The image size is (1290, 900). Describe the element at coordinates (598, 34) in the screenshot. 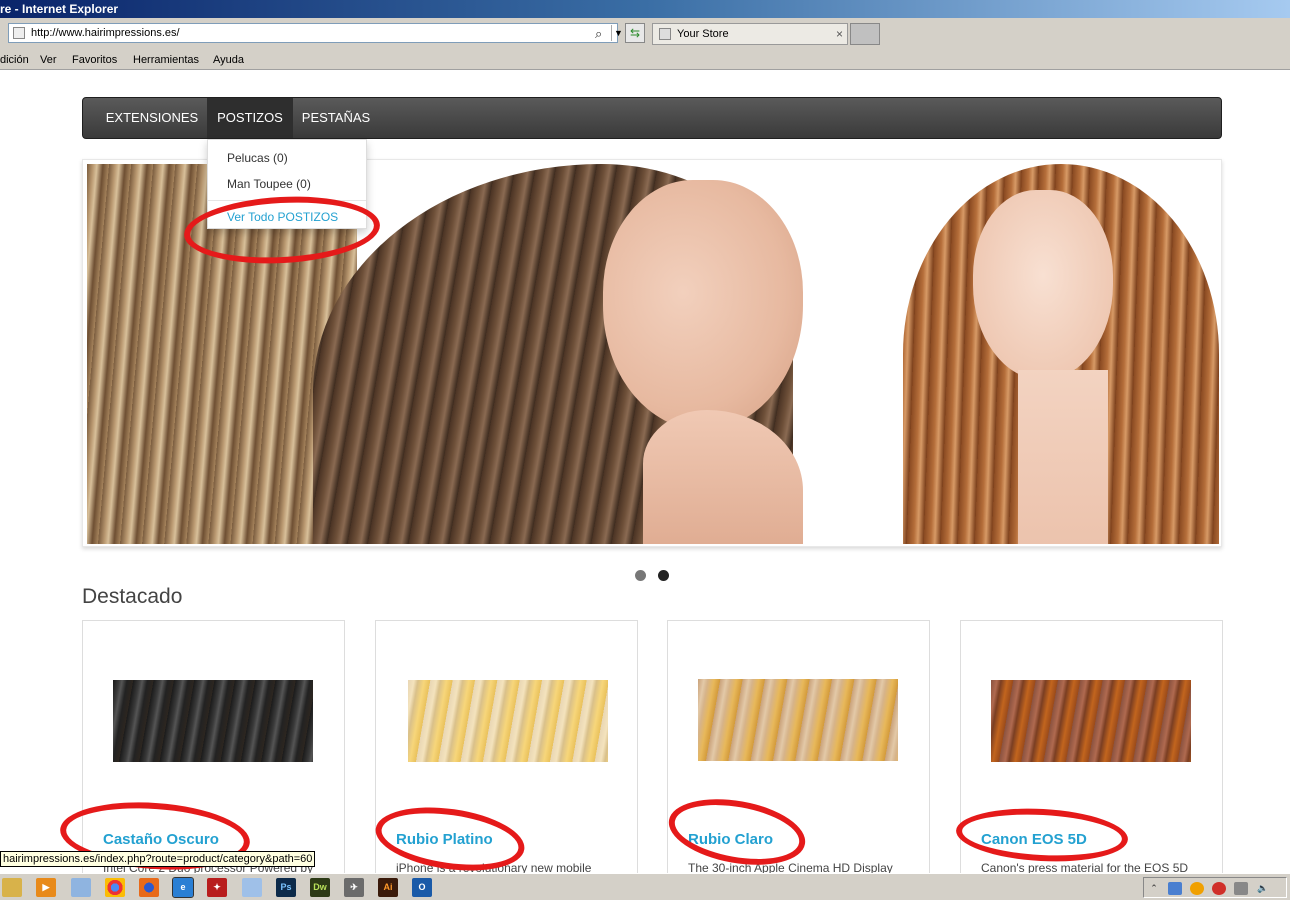

I see `search-icon: ⌕` at that location.